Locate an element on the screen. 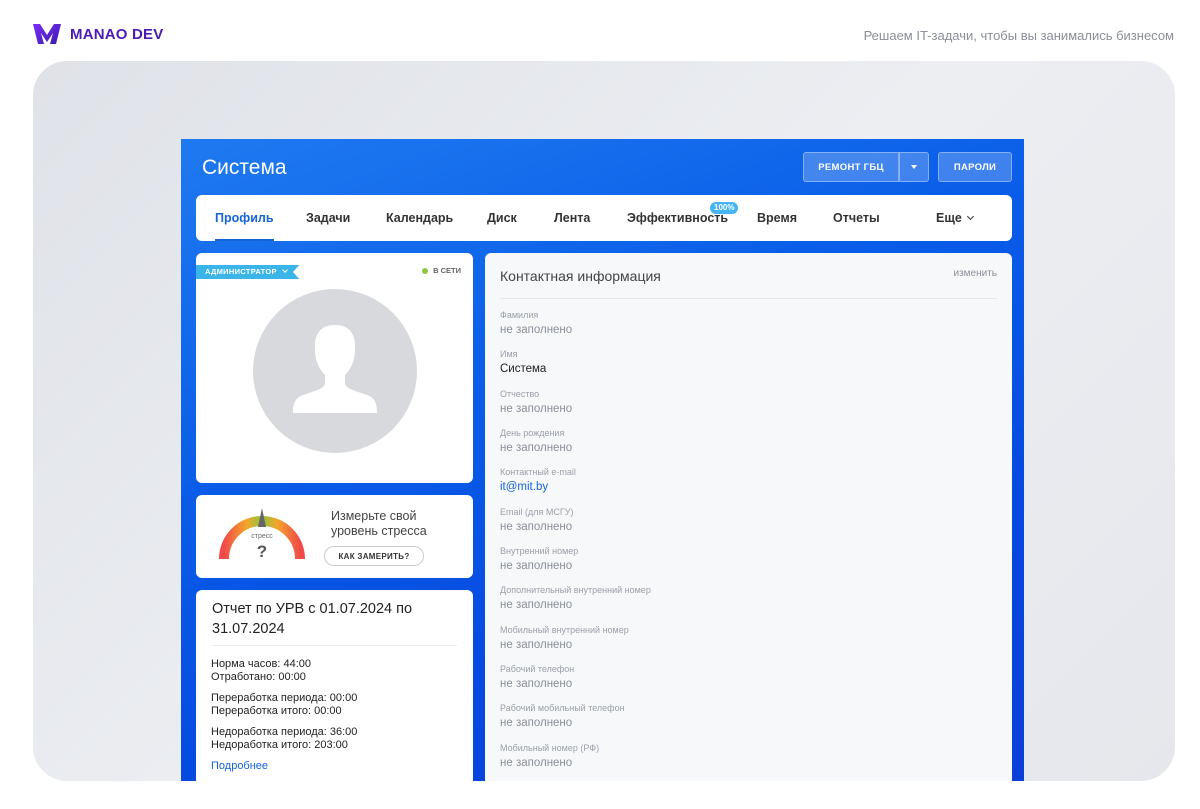  tab-disk: Диск is located at coordinates (502, 218).